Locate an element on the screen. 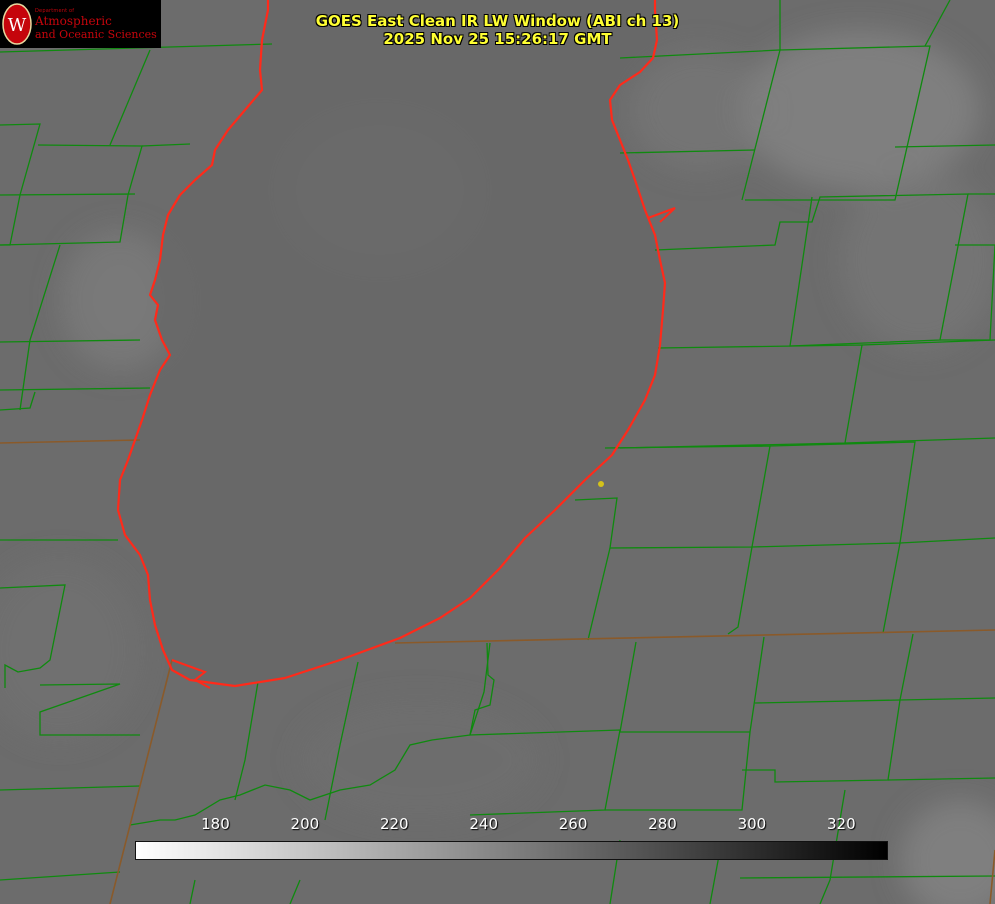 Image resolution: width=995 pixels, height=904 pixels. colorbar-tick-180: 180 is located at coordinates (215, 824).